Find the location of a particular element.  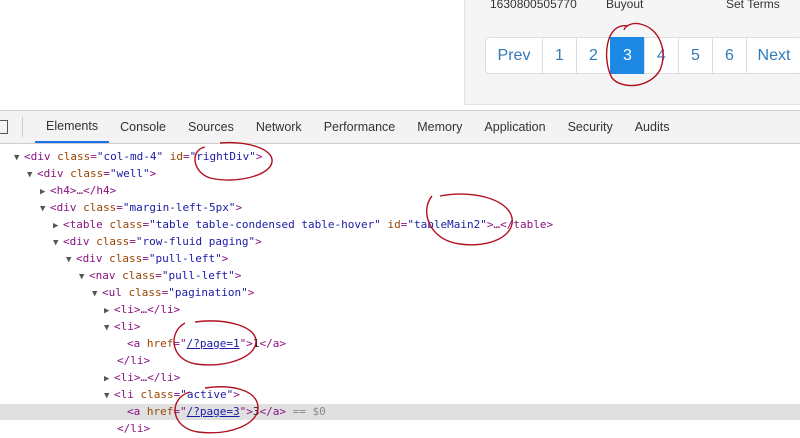

dom-node-margin-left: ▼ <div class="margin-left-5px"> is located at coordinates (400, 208).